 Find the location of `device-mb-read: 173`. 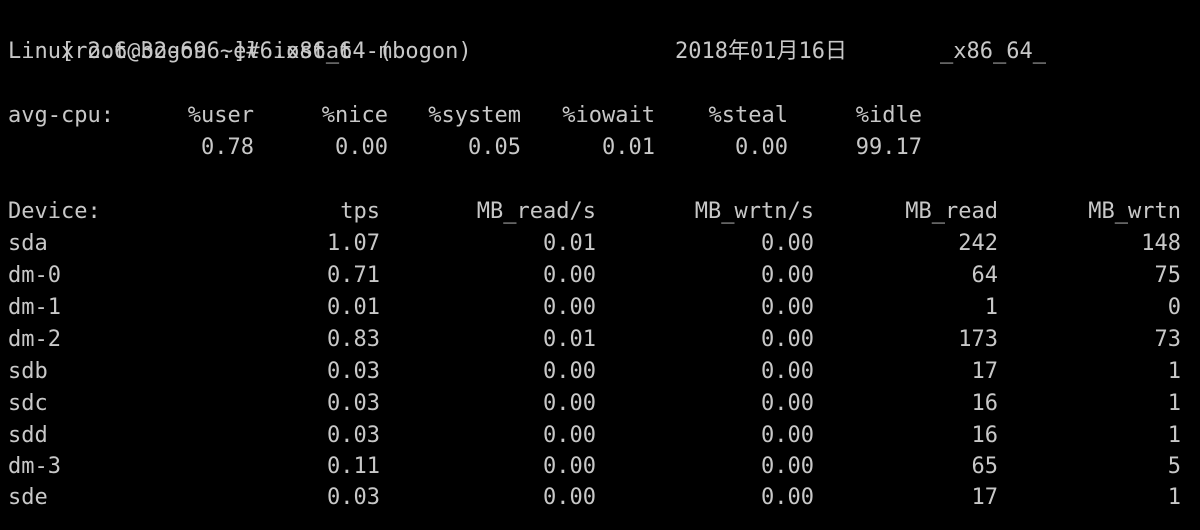

device-mb-read: 173 is located at coordinates (978, 339).